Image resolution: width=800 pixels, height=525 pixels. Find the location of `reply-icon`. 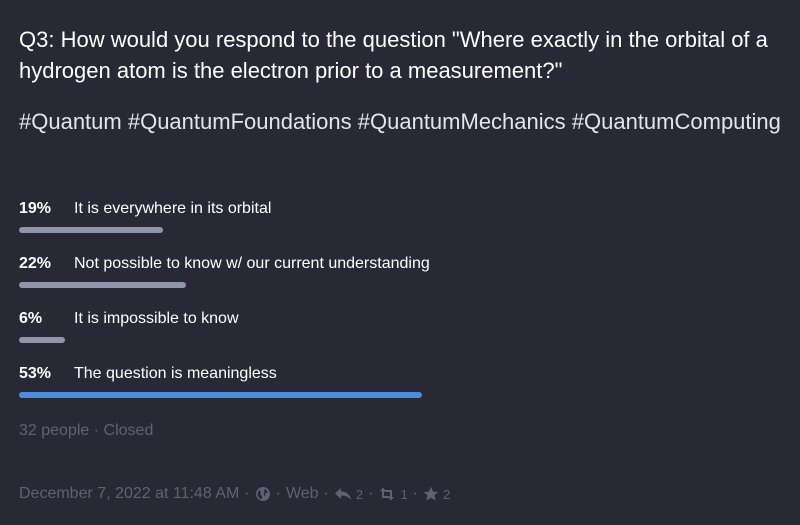

reply-icon is located at coordinates (343, 494).